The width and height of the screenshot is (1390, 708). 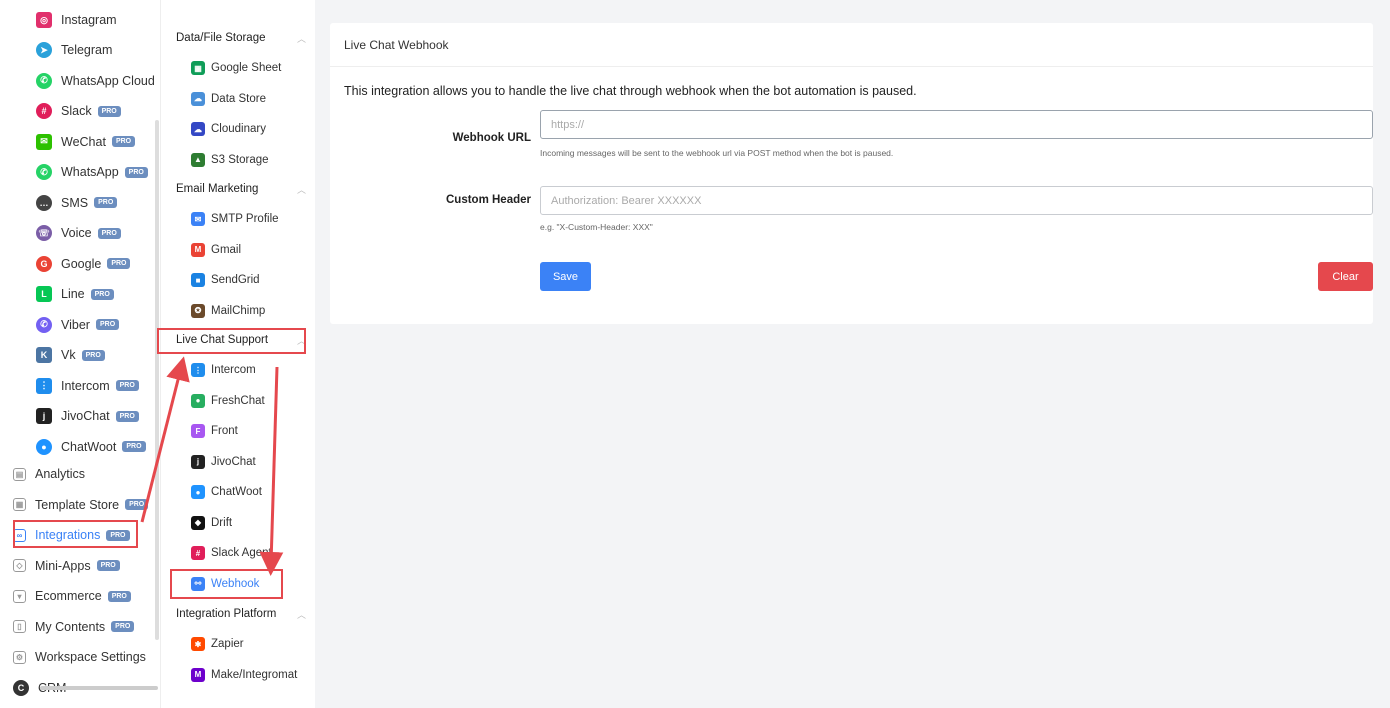 What do you see at coordinates (271, 471) in the screenshot?
I see `arrow-to-webhook` at bounding box center [271, 471].